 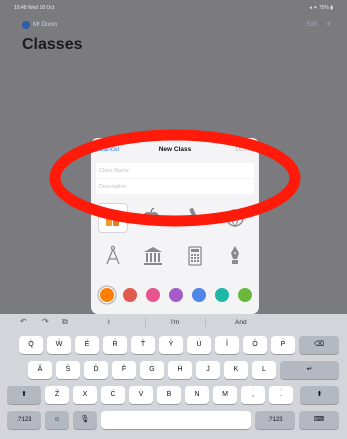 What do you see at coordinates (319, 420) in the screenshot?
I see `dismiss-keyboard-key: ⌨` at bounding box center [319, 420].